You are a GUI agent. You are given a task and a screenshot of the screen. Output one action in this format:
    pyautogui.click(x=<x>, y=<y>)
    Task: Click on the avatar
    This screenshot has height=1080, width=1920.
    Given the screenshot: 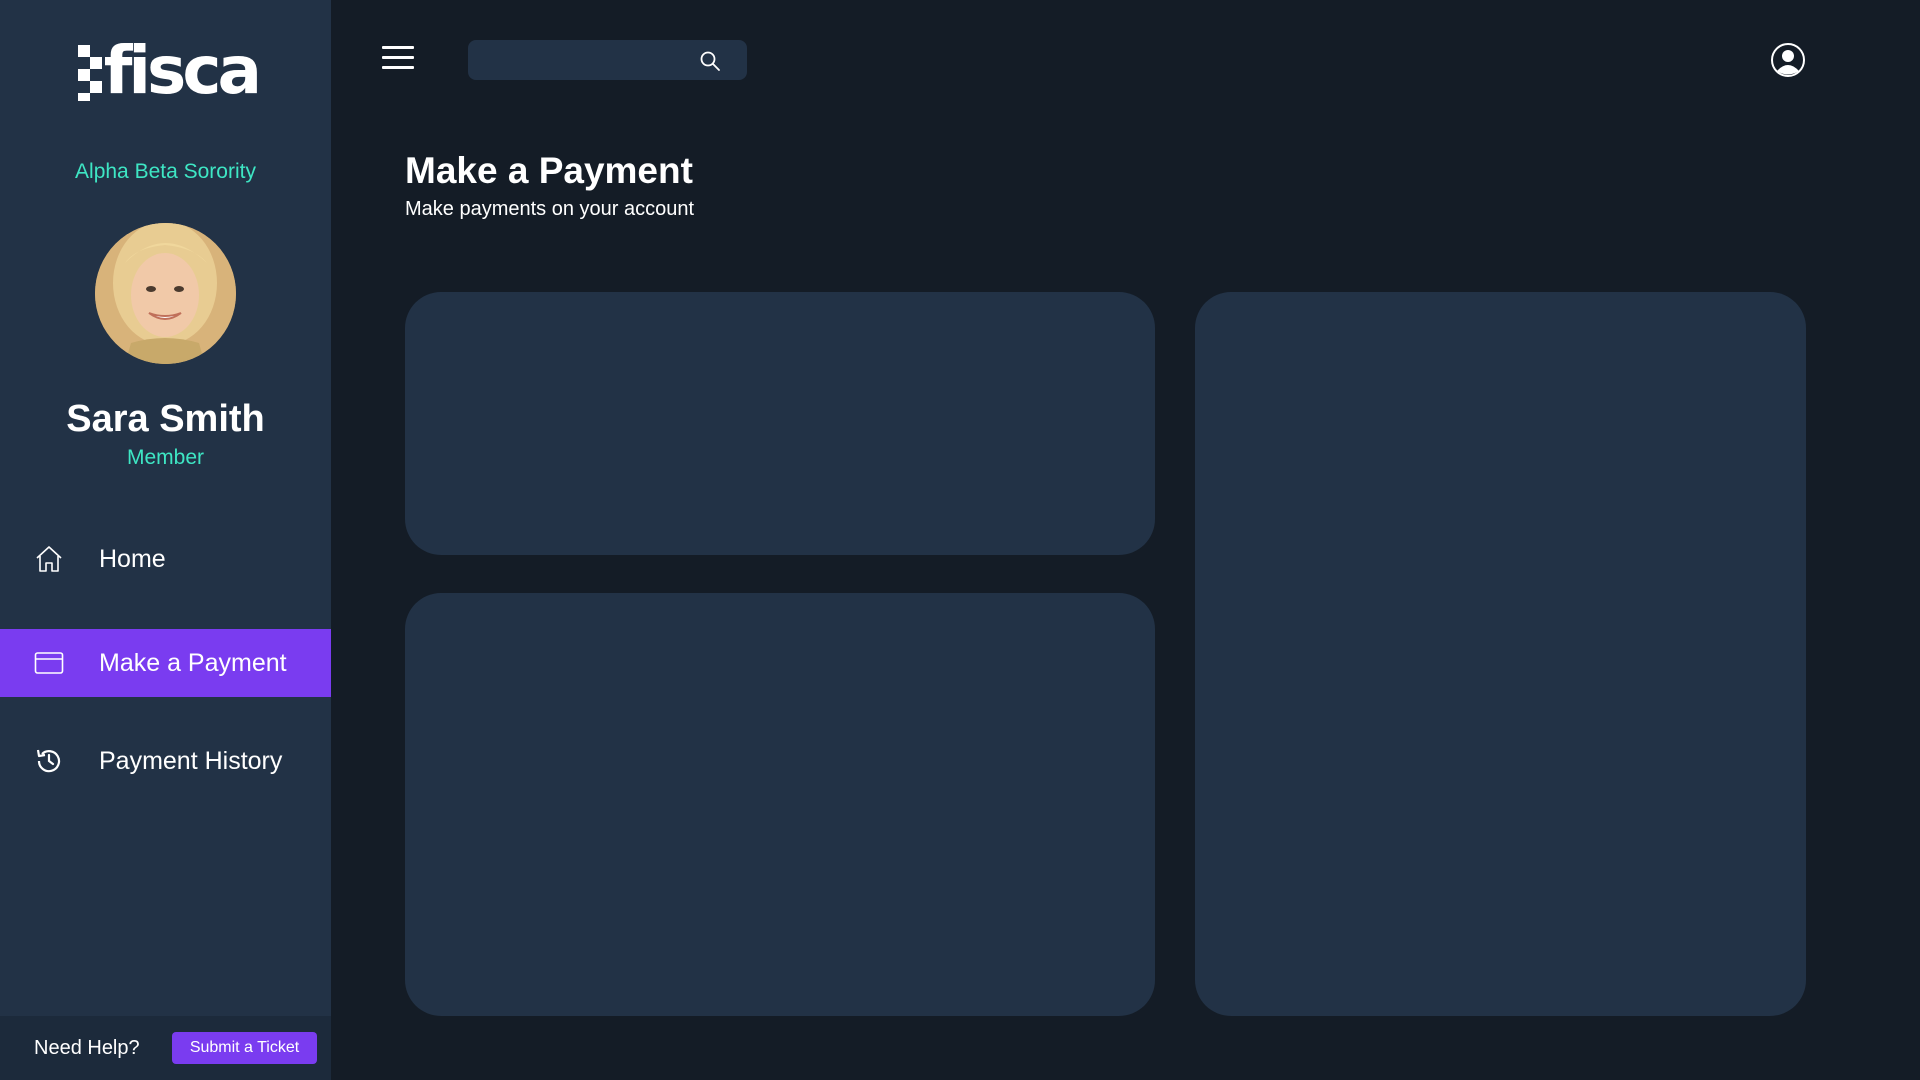 What is the action you would take?
    pyautogui.click(x=165, y=293)
    